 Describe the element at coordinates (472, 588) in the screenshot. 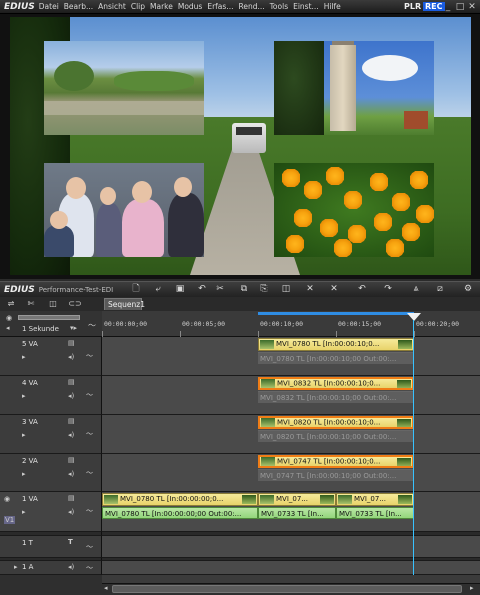

I see `scroll-right-icon: ▸` at that location.